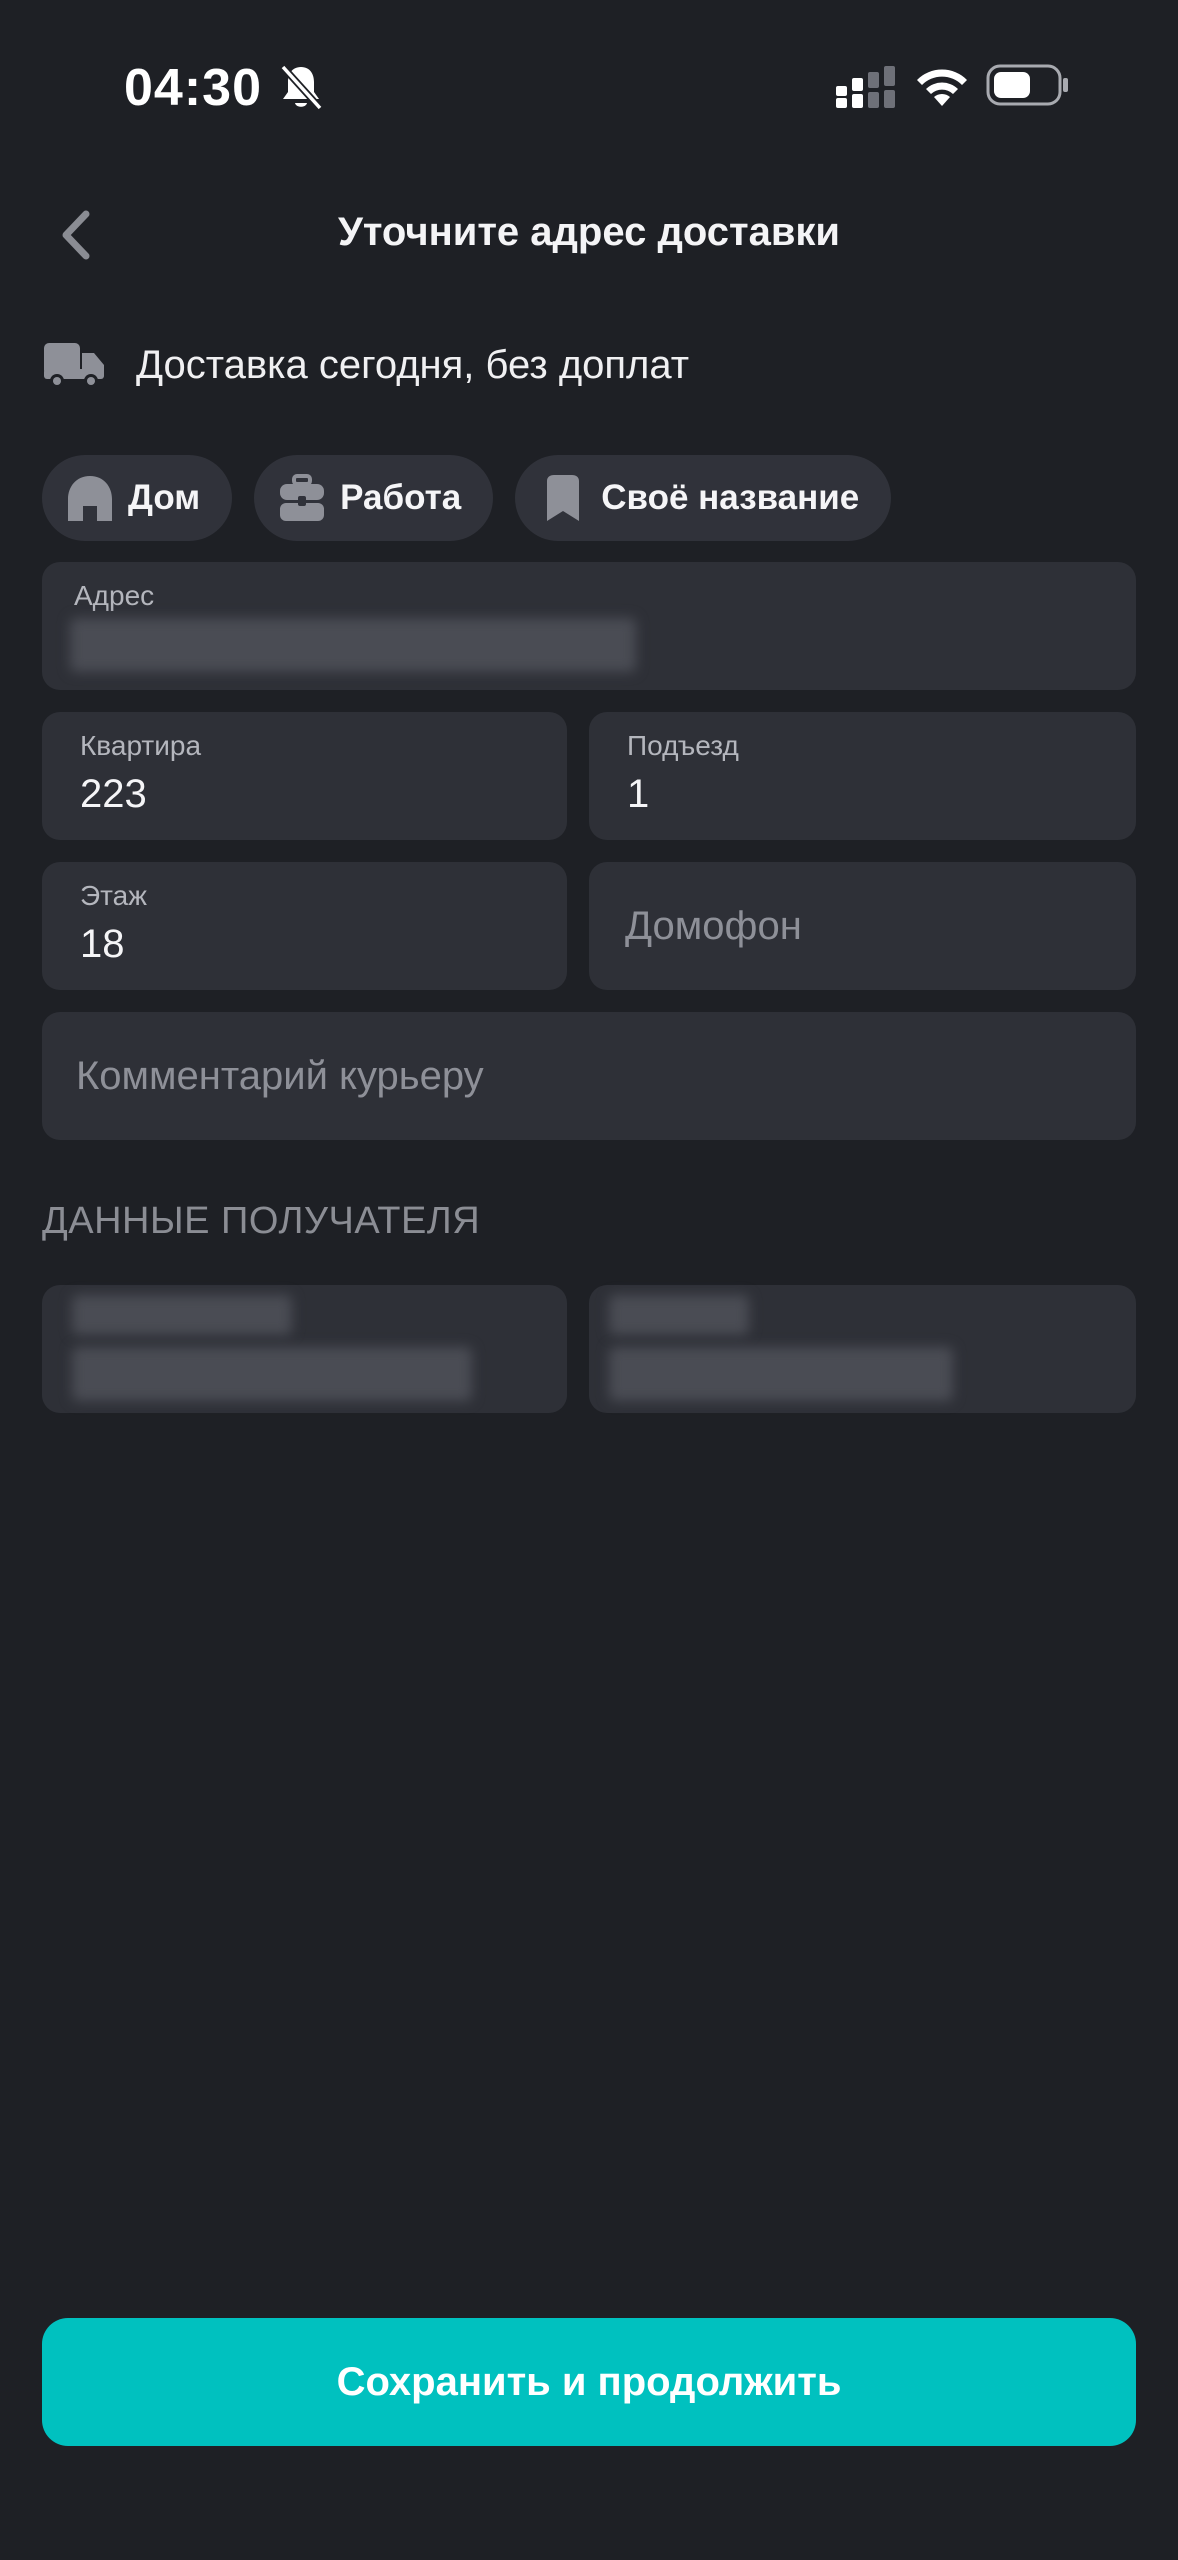  I want to click on floor-label: Этаж, so click(113, 895).